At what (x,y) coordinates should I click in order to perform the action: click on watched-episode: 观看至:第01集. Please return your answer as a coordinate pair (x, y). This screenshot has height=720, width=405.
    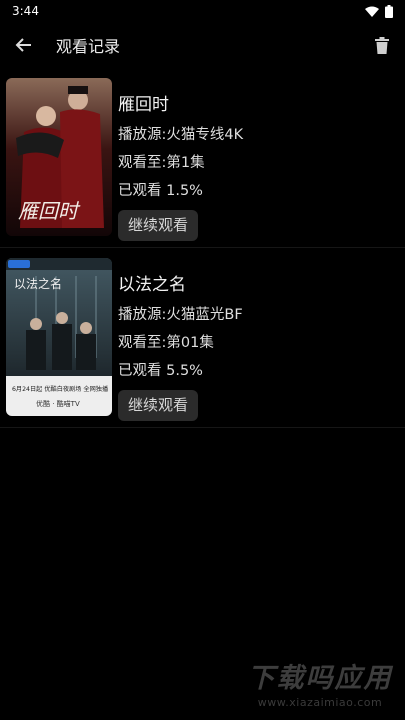
    Looking at the image, I should click on (166, 343).